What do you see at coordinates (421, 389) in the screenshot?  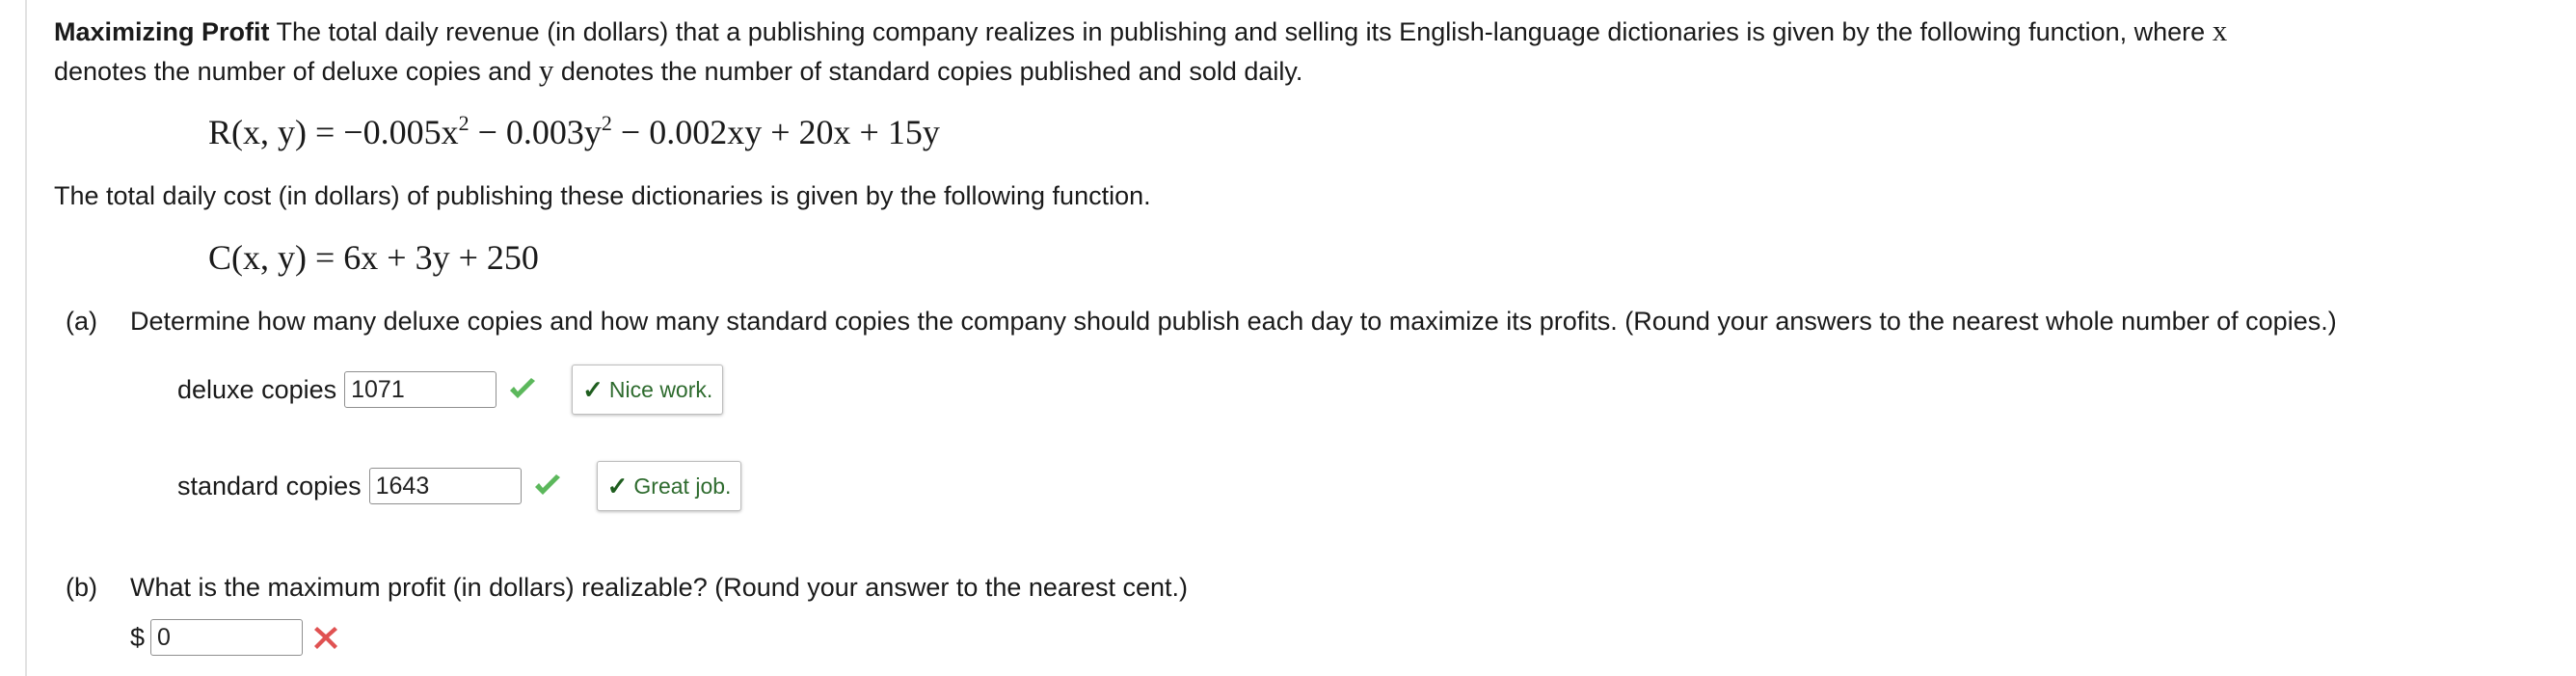 I see `deluxe-input` at bounding box center [421, 389].